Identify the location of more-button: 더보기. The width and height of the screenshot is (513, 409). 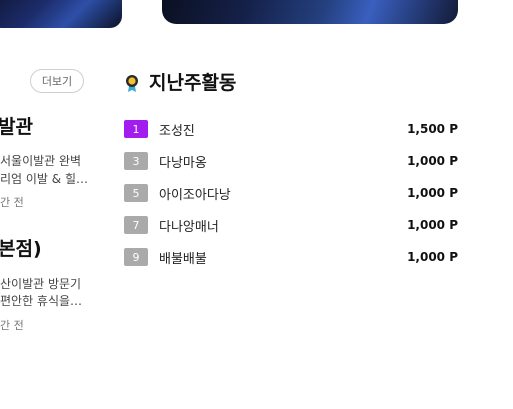
(57, 81).